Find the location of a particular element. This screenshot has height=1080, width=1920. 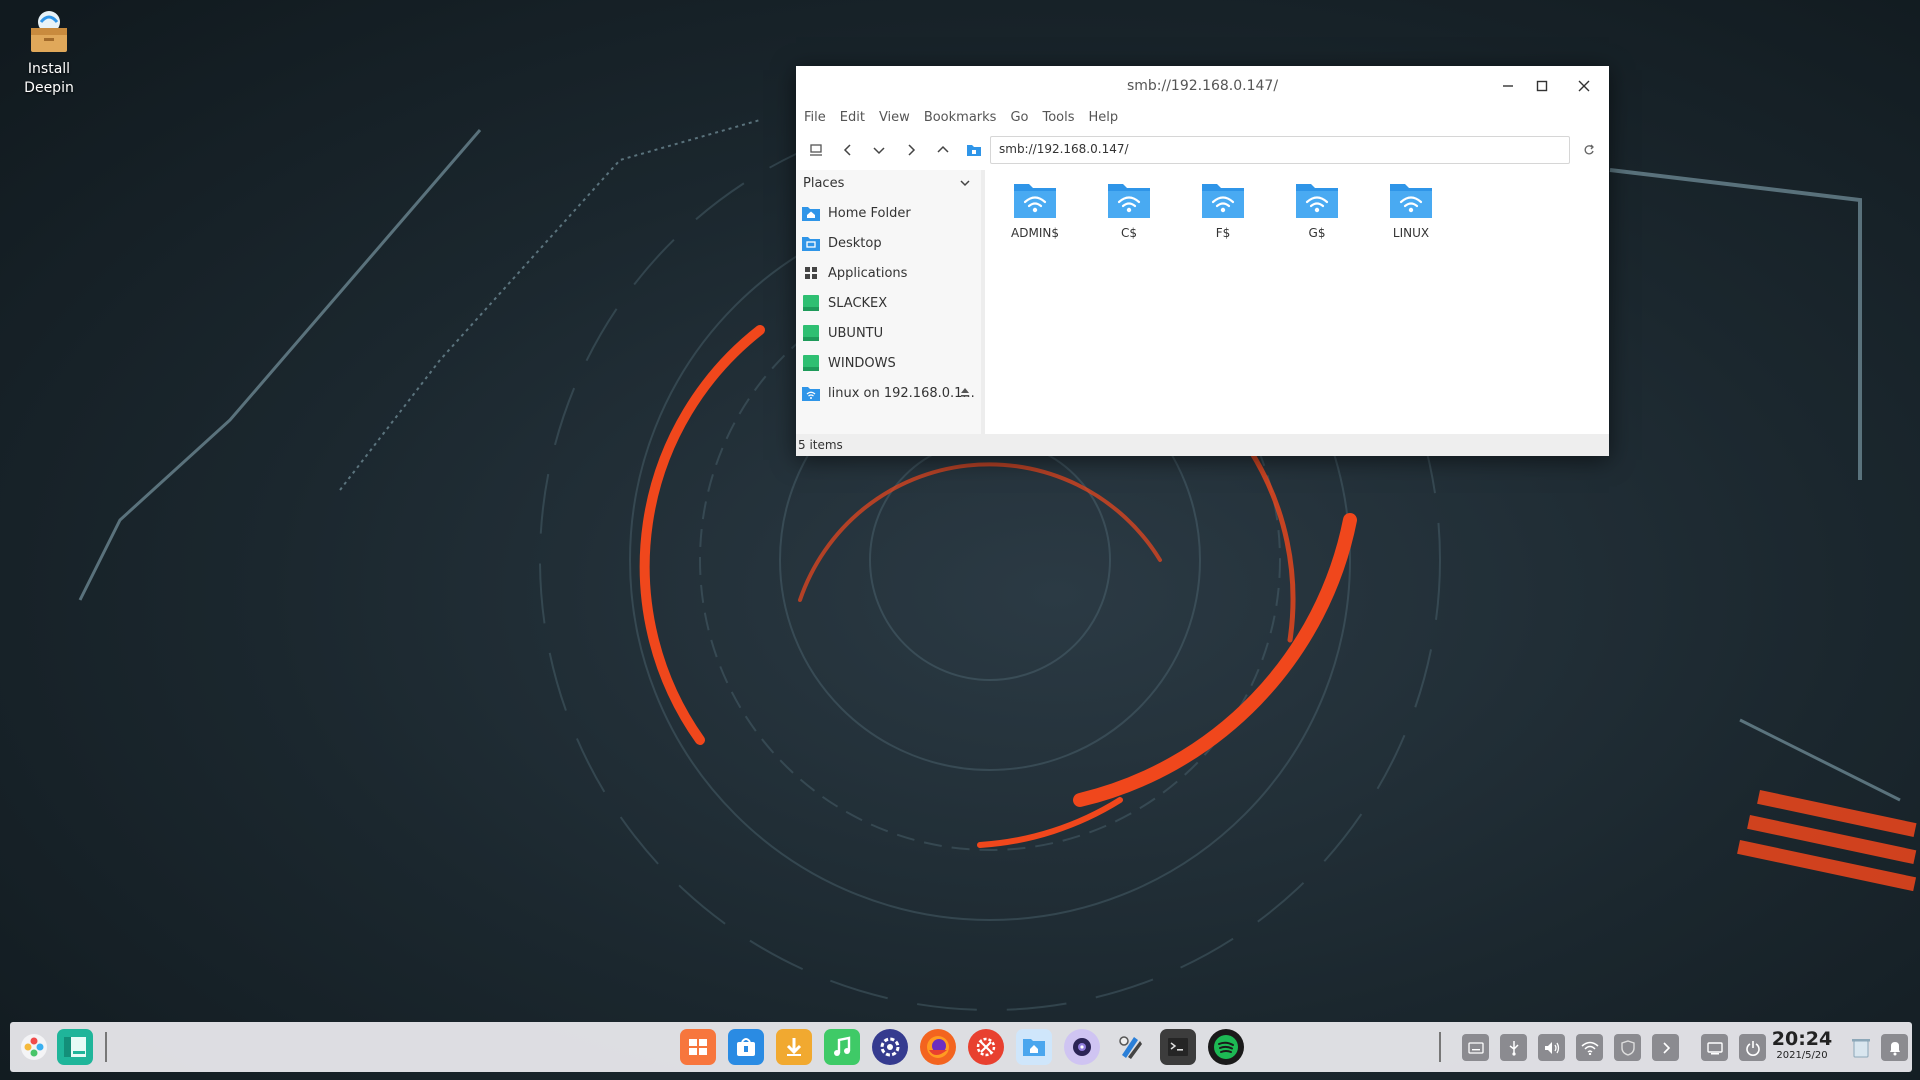

tools-icon is located at coordinates (986, 1047).